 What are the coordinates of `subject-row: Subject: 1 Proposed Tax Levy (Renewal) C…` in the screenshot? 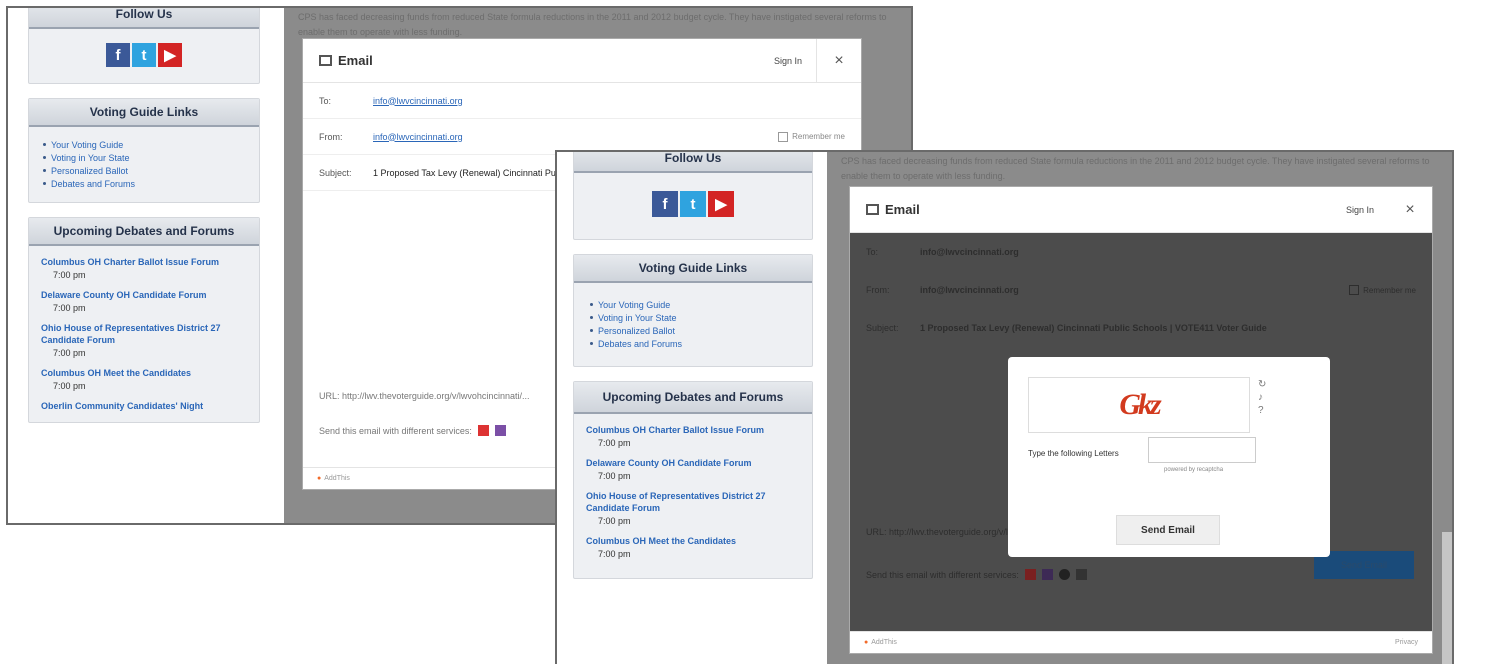 It's located at (1141, 328).